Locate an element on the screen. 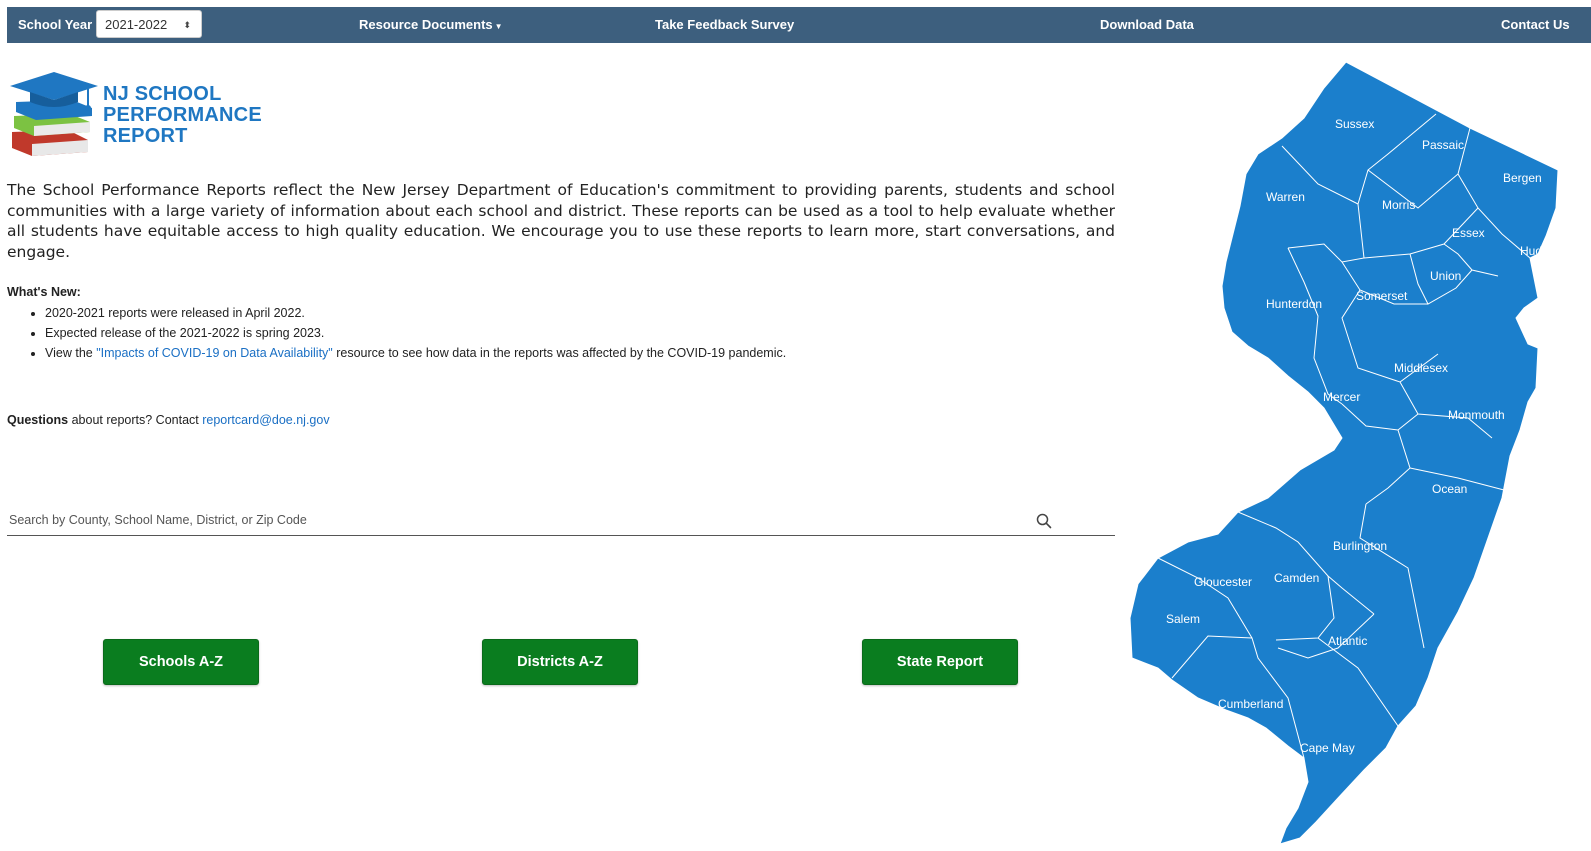  state-report-button: State Report is located at coordinates (940, 662).